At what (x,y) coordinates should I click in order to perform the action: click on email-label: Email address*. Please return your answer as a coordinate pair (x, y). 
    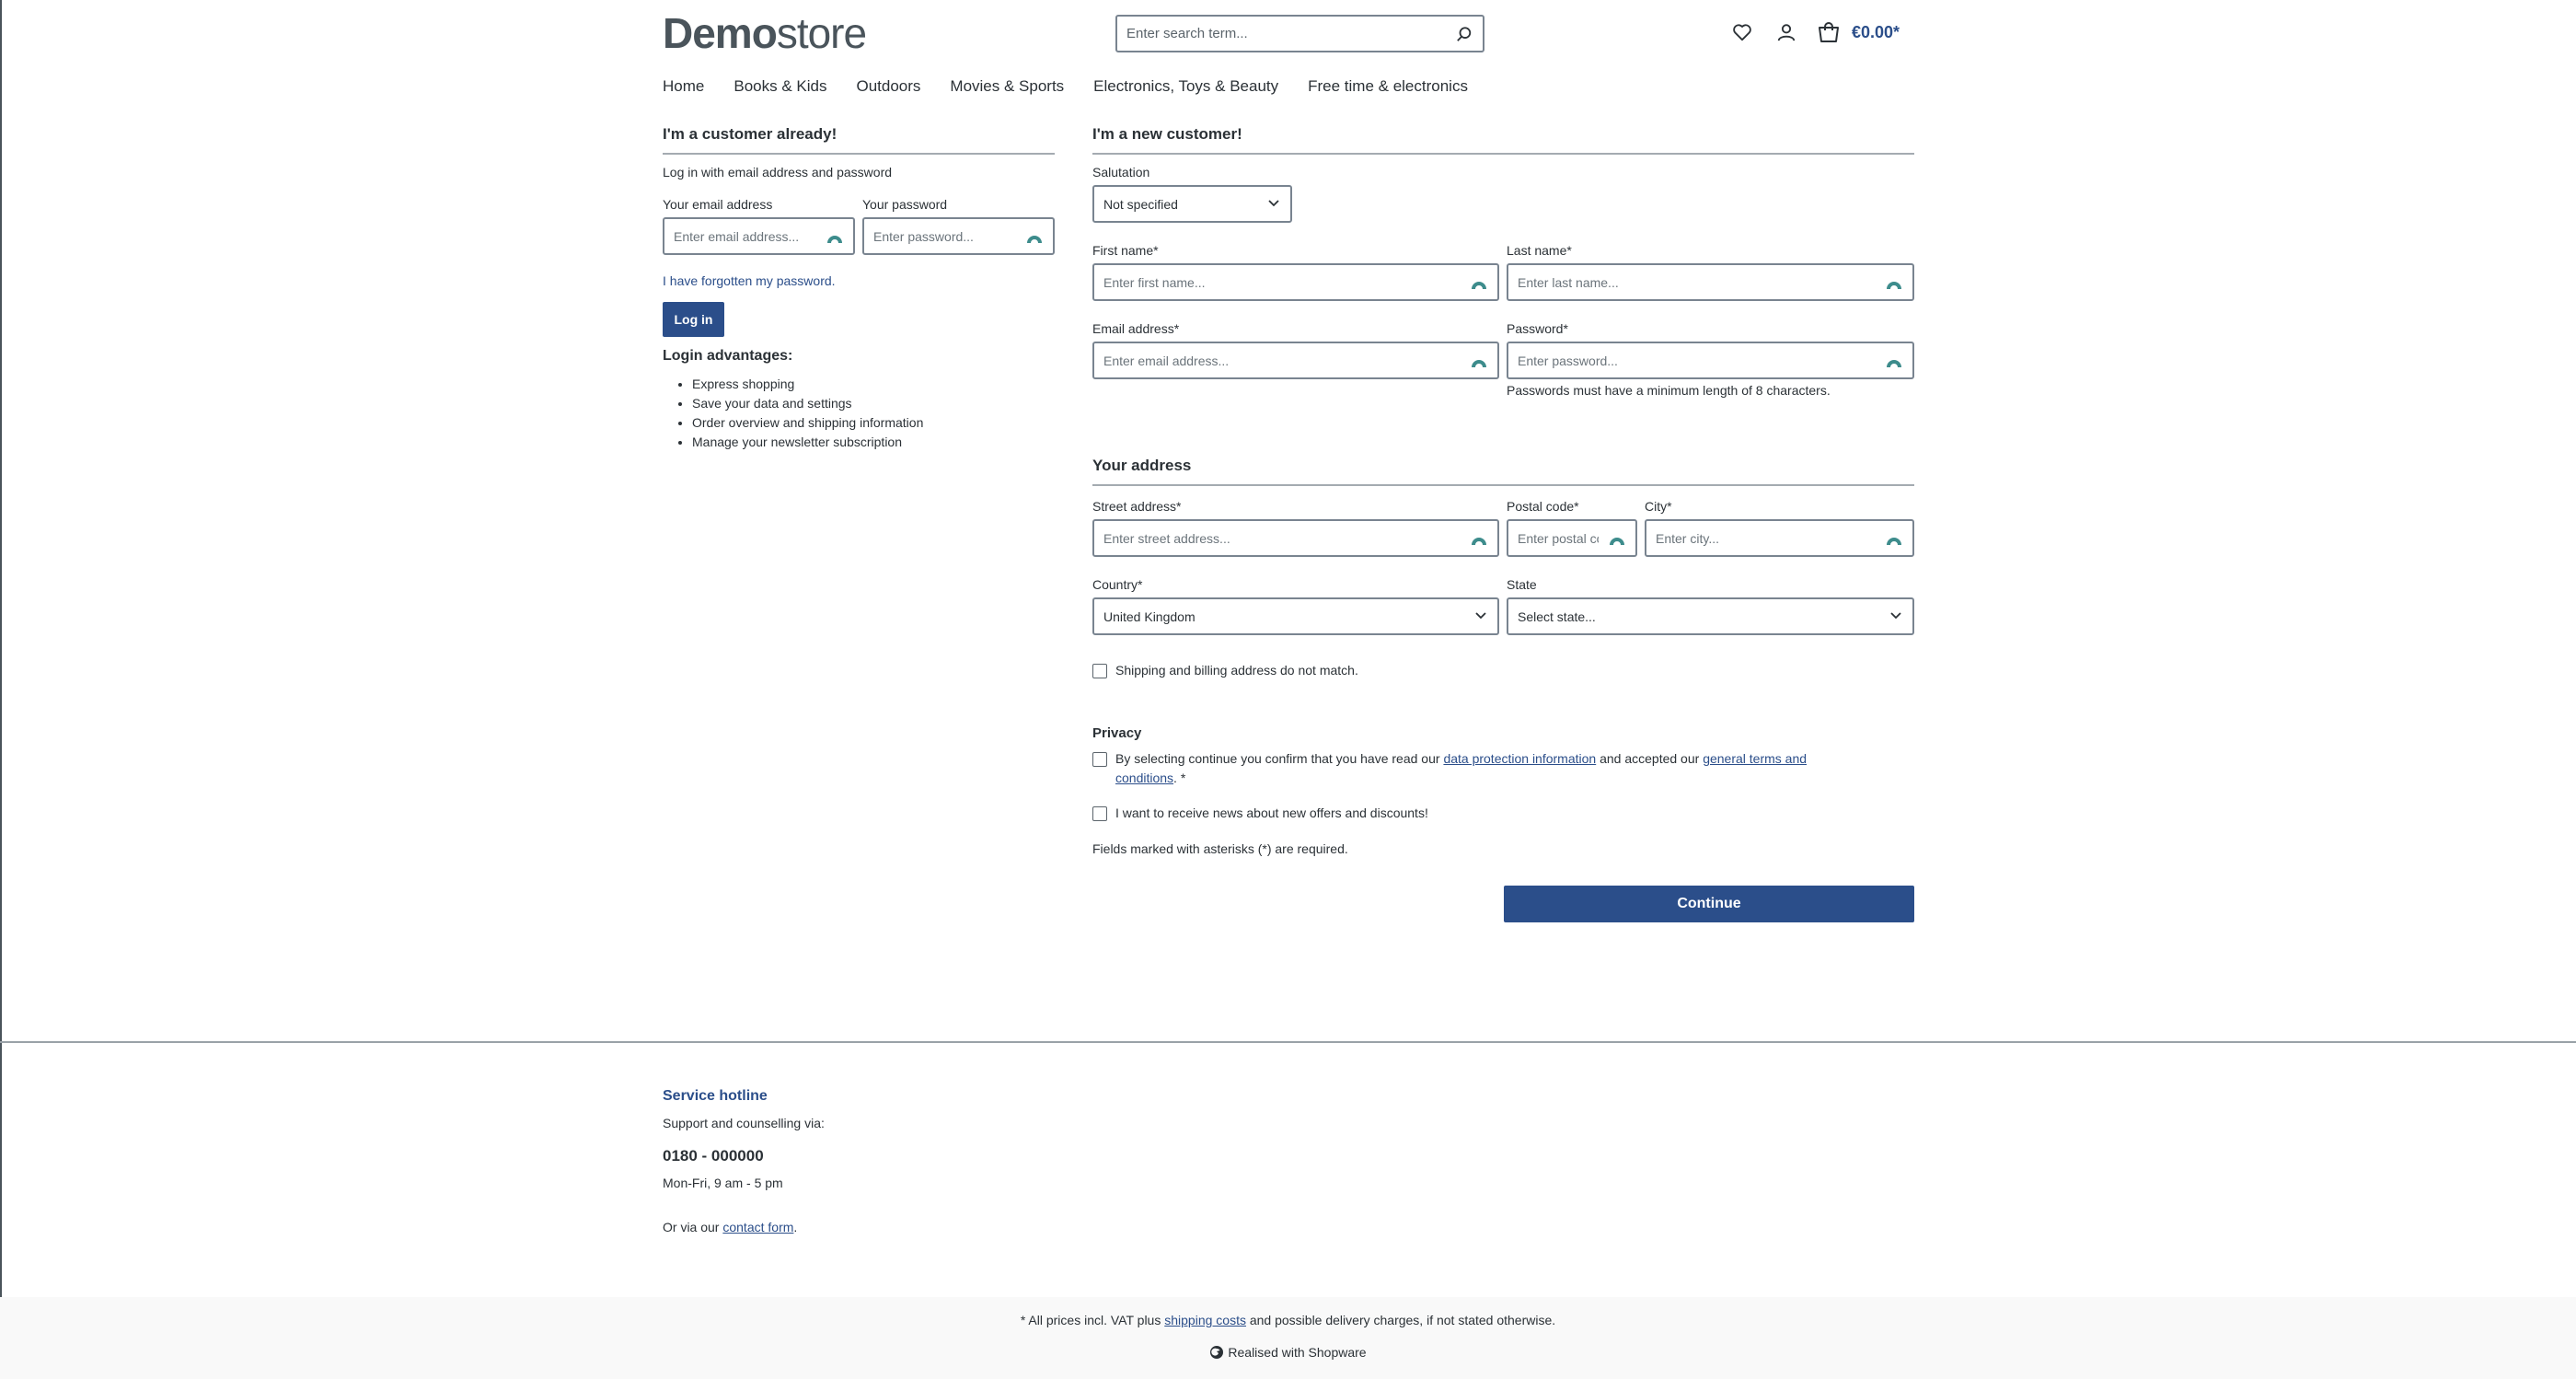
    Looking at the image, I should click on (1136, 328).